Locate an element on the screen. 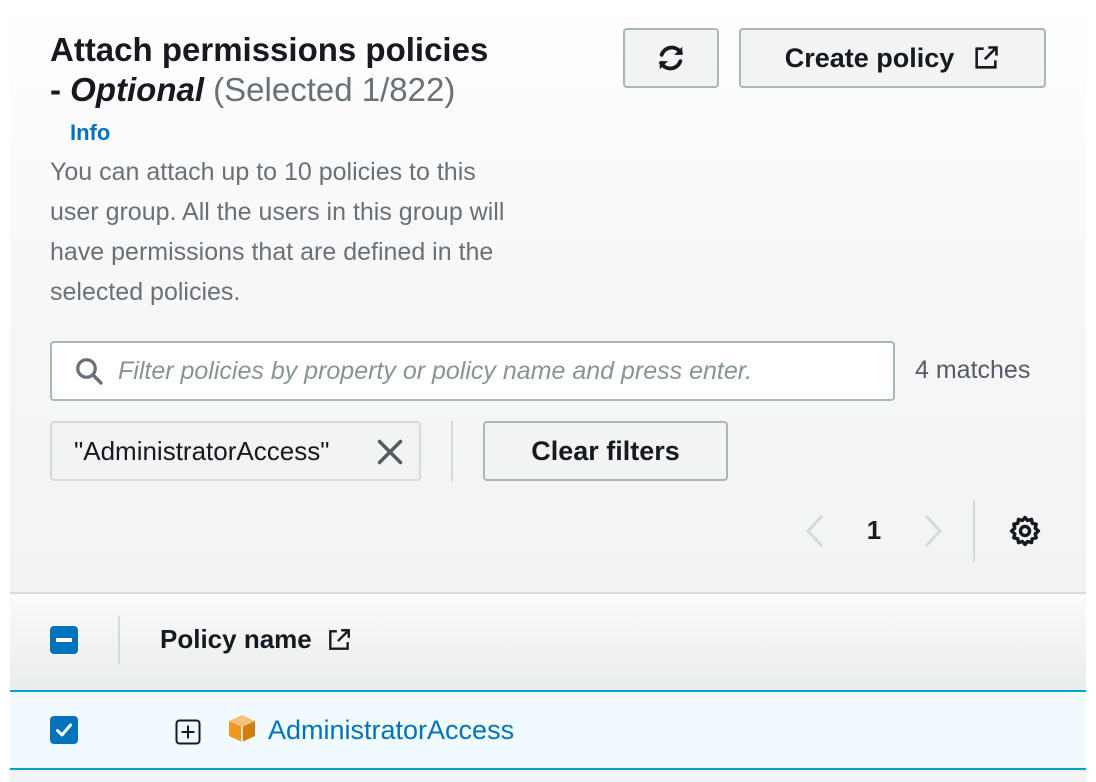  chevron-right-icon is located at coordinates (933, 531).